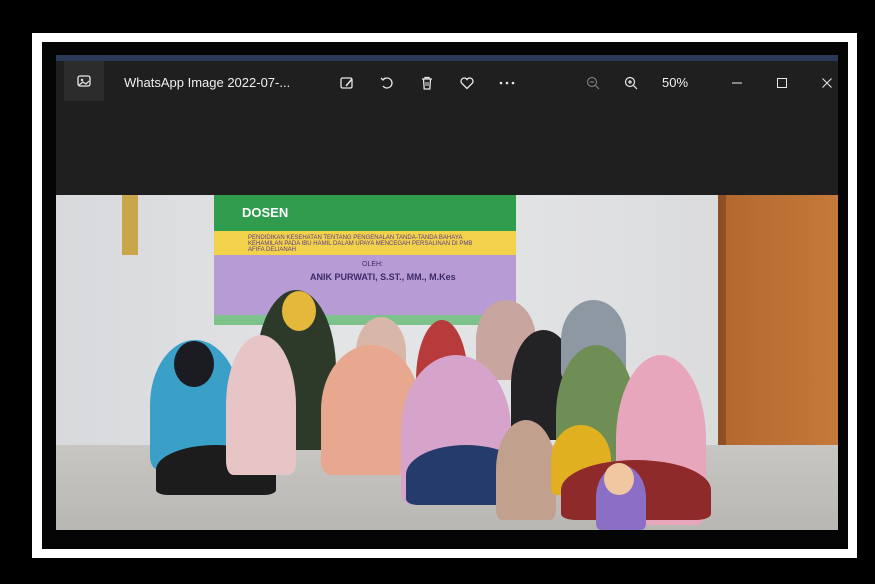  I want to click on rotate-icon, so click(386, 83).